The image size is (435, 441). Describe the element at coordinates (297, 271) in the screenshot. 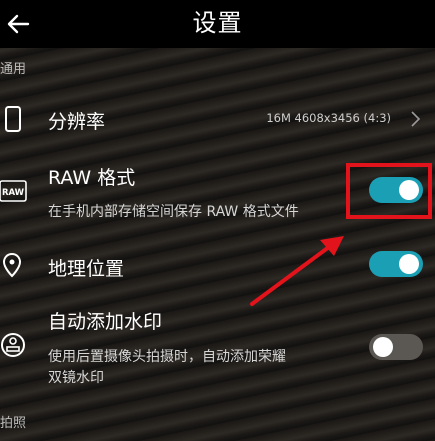

I see `annotation-arrow-icon` at that location.